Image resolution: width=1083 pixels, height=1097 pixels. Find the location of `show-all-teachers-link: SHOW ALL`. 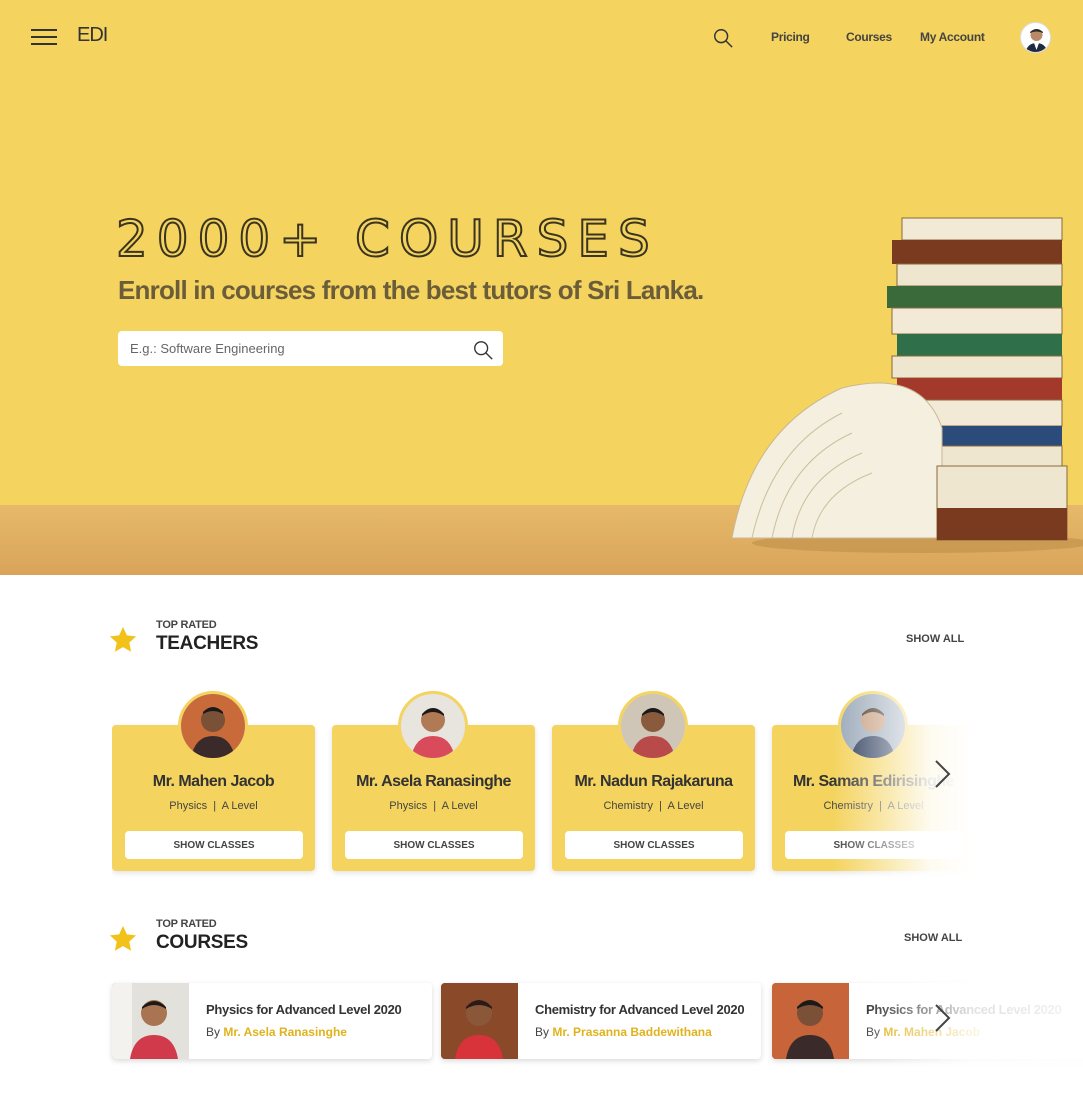

show-all-teachers-link: SHOW ALL is located at coordinates (935, 639).